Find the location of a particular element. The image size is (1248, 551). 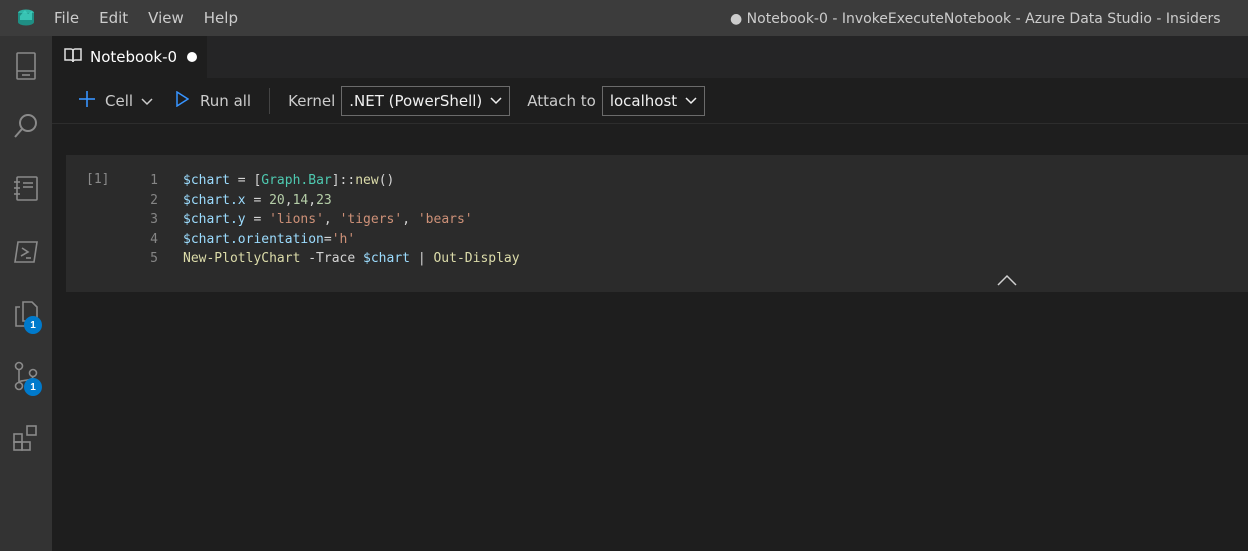

code-token: 20 is located at coordinates (277, 200).